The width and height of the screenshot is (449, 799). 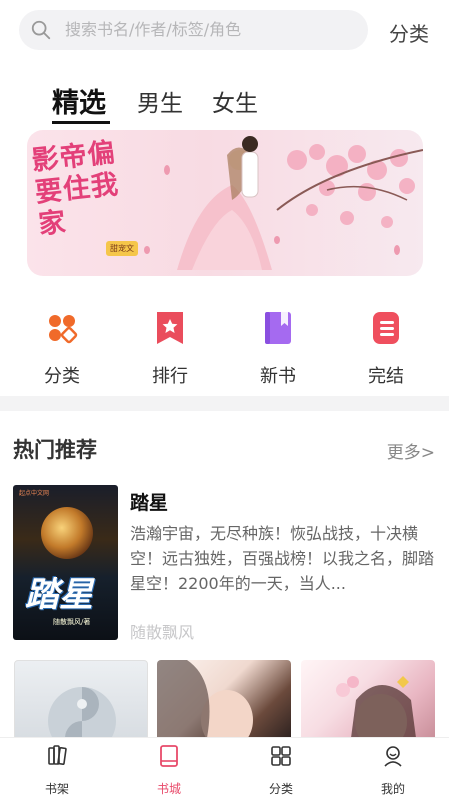 What do you see at coordinates (280, 789) in the screenshot?
I see `bottom-nav-label: 分类` at bounding box center [280, 789].